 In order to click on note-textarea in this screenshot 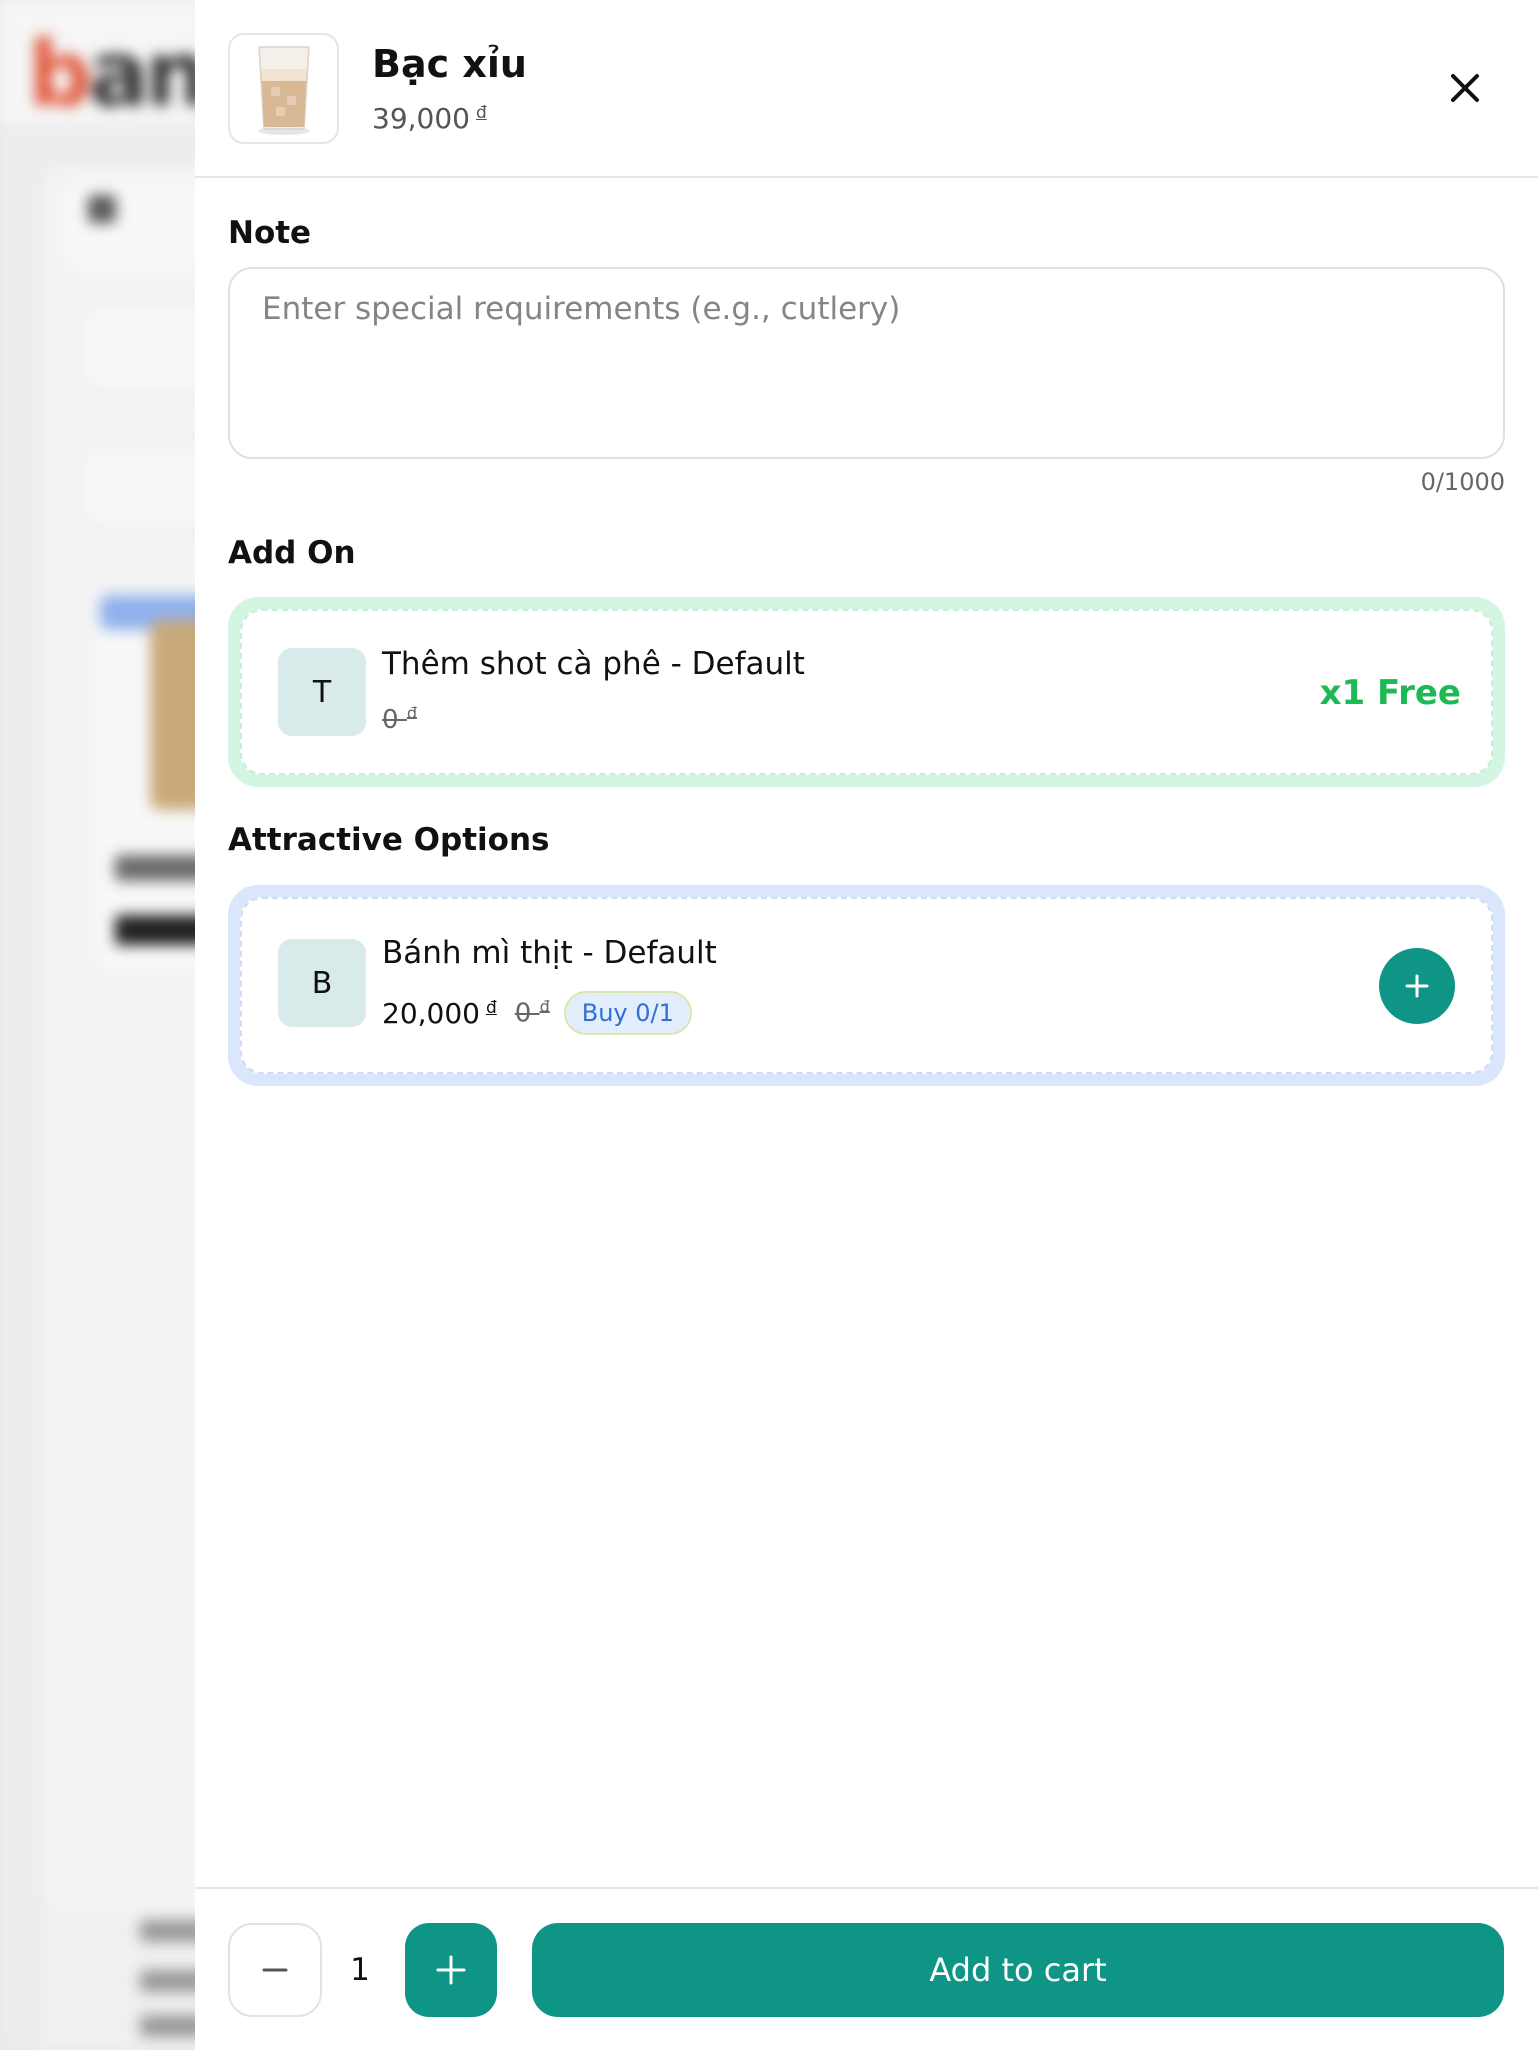, I will do `click(866, 363)`.